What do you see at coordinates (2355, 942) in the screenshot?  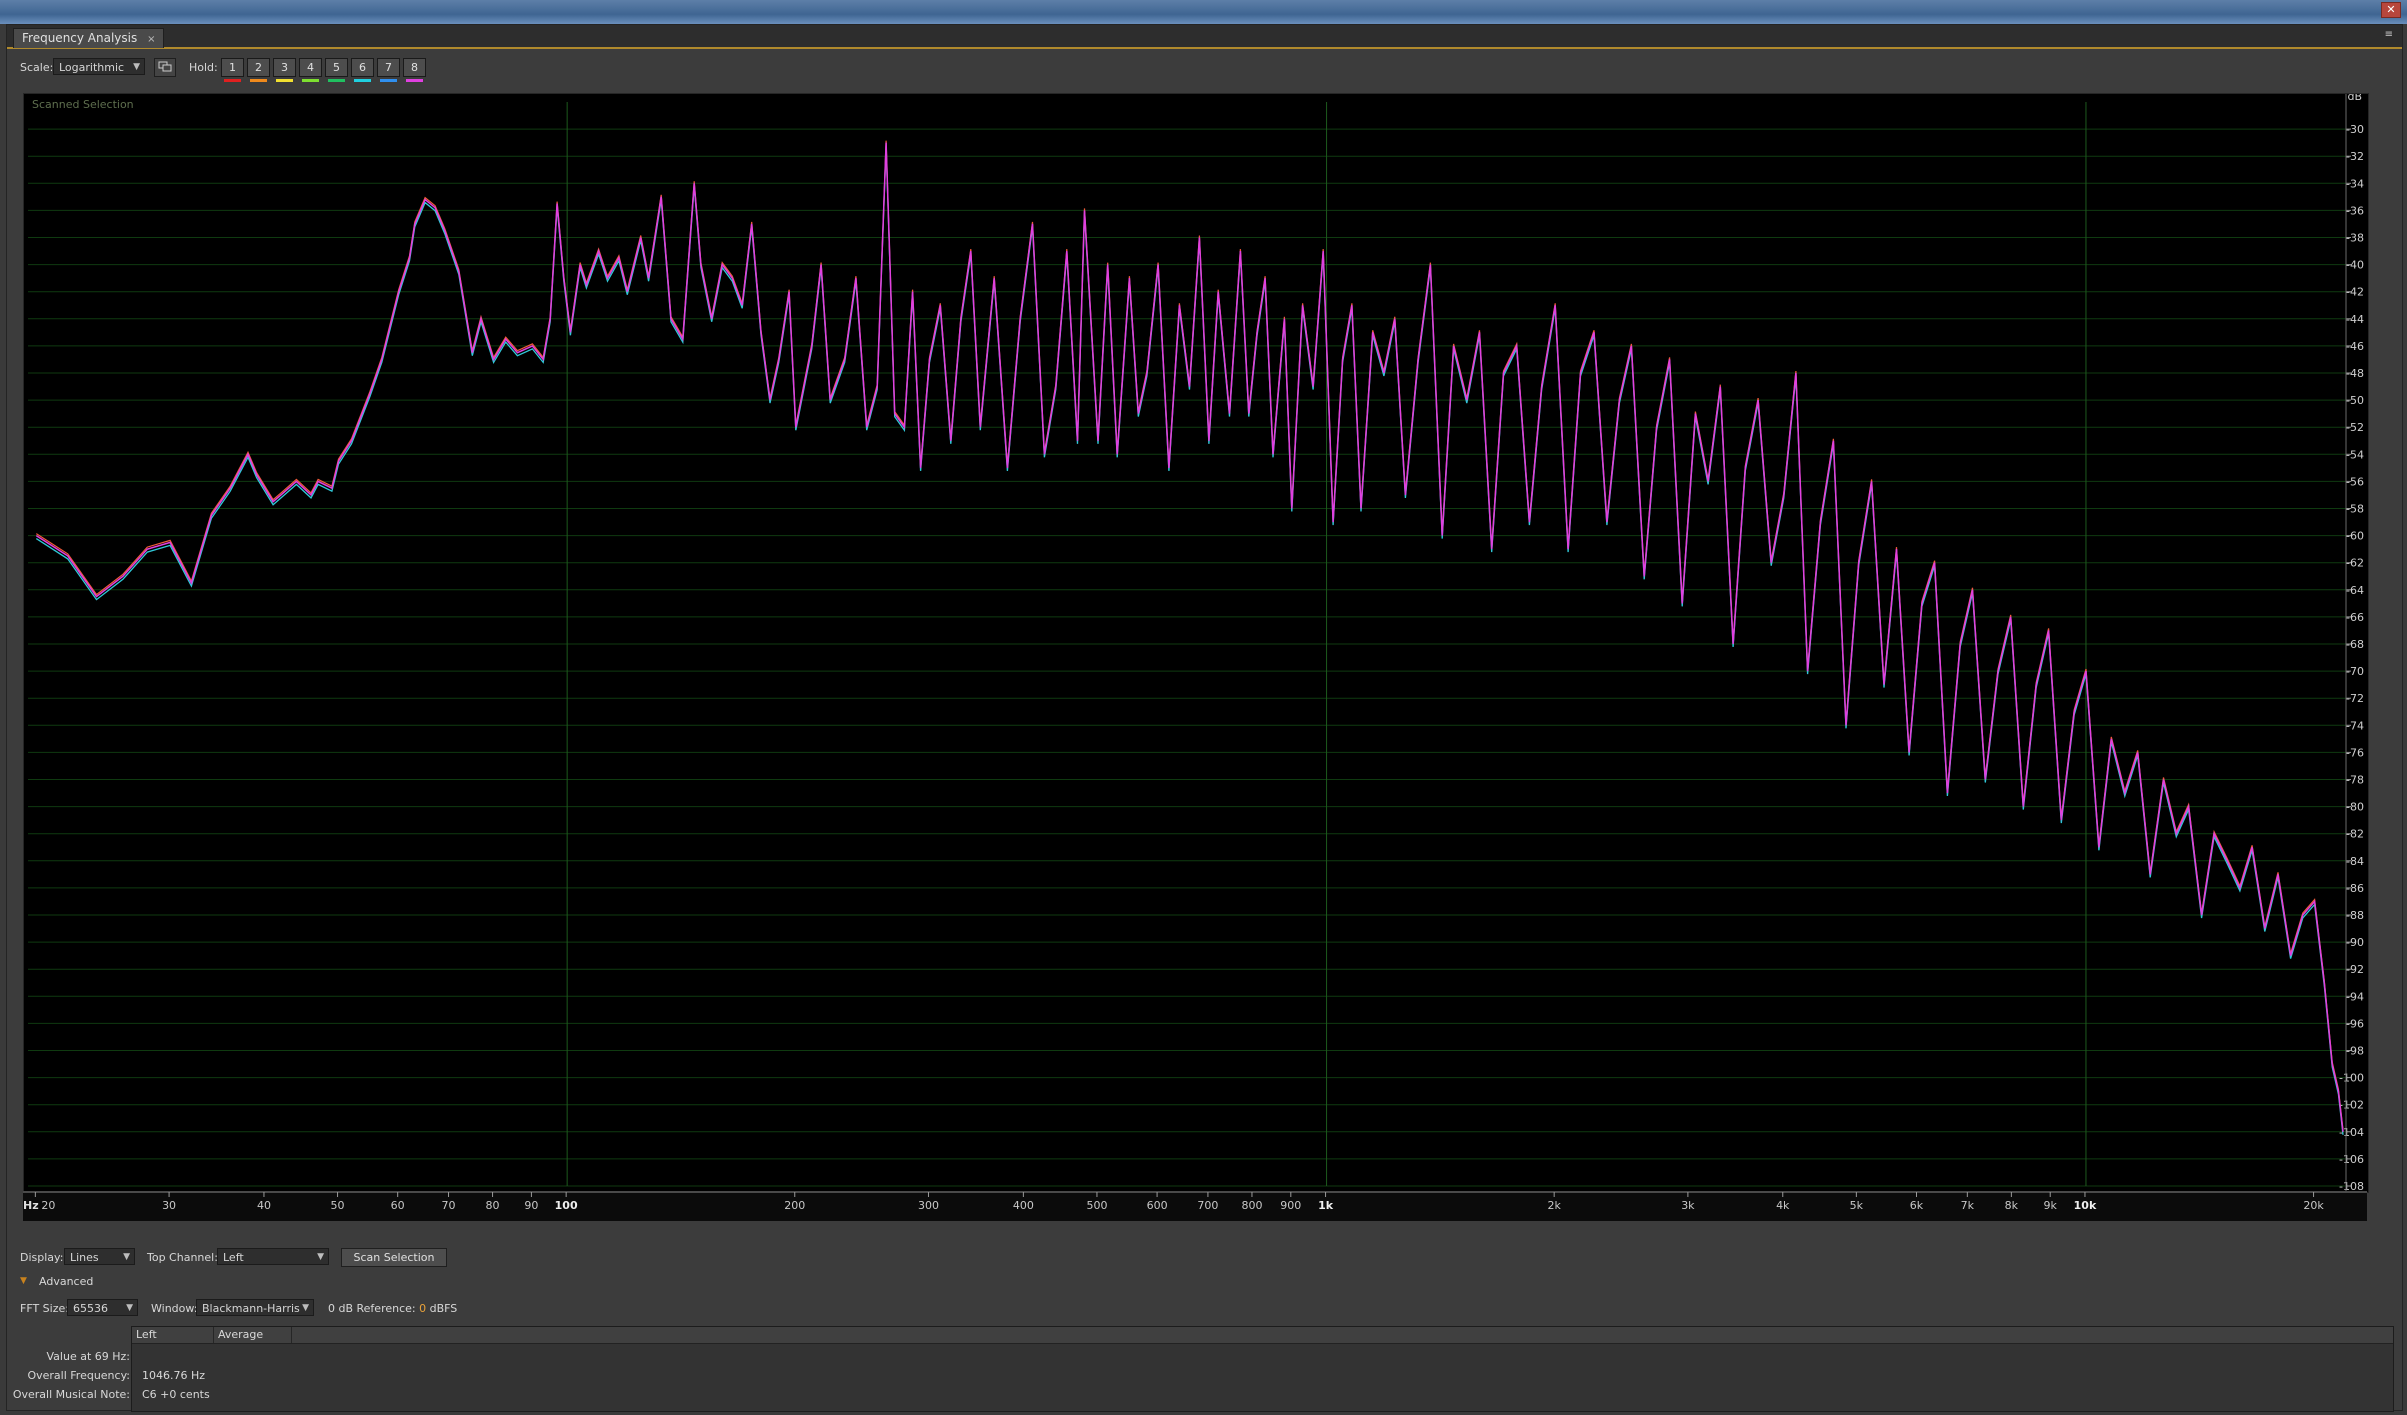 I see `y-tick-label: -90` at bounding box center [2355, 942].